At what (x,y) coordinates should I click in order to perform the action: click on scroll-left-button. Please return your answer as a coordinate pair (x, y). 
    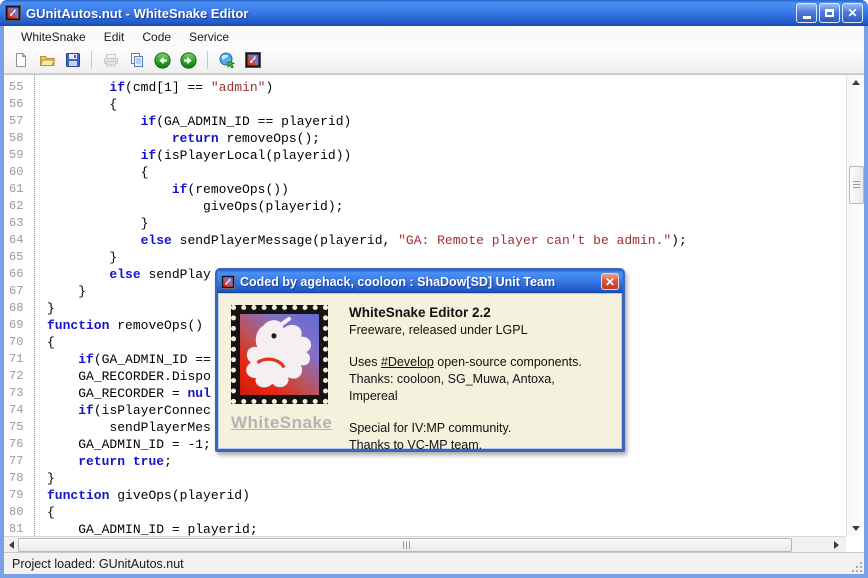
    Looking at the image, I should click on (11, 544).